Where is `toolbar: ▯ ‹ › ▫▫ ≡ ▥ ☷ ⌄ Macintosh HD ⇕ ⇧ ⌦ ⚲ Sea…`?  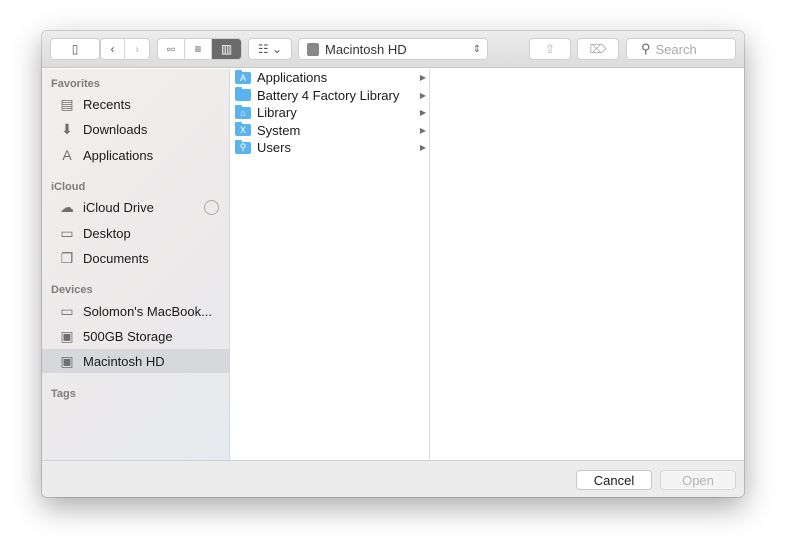 toolbar: ▯ ‹ › ▫▫ ≡ ▥ ☷ ⌄ Macintosh HD ⇕ ⇧ ⌦ ⚲ Sea… is located at coordinates (393, 49).